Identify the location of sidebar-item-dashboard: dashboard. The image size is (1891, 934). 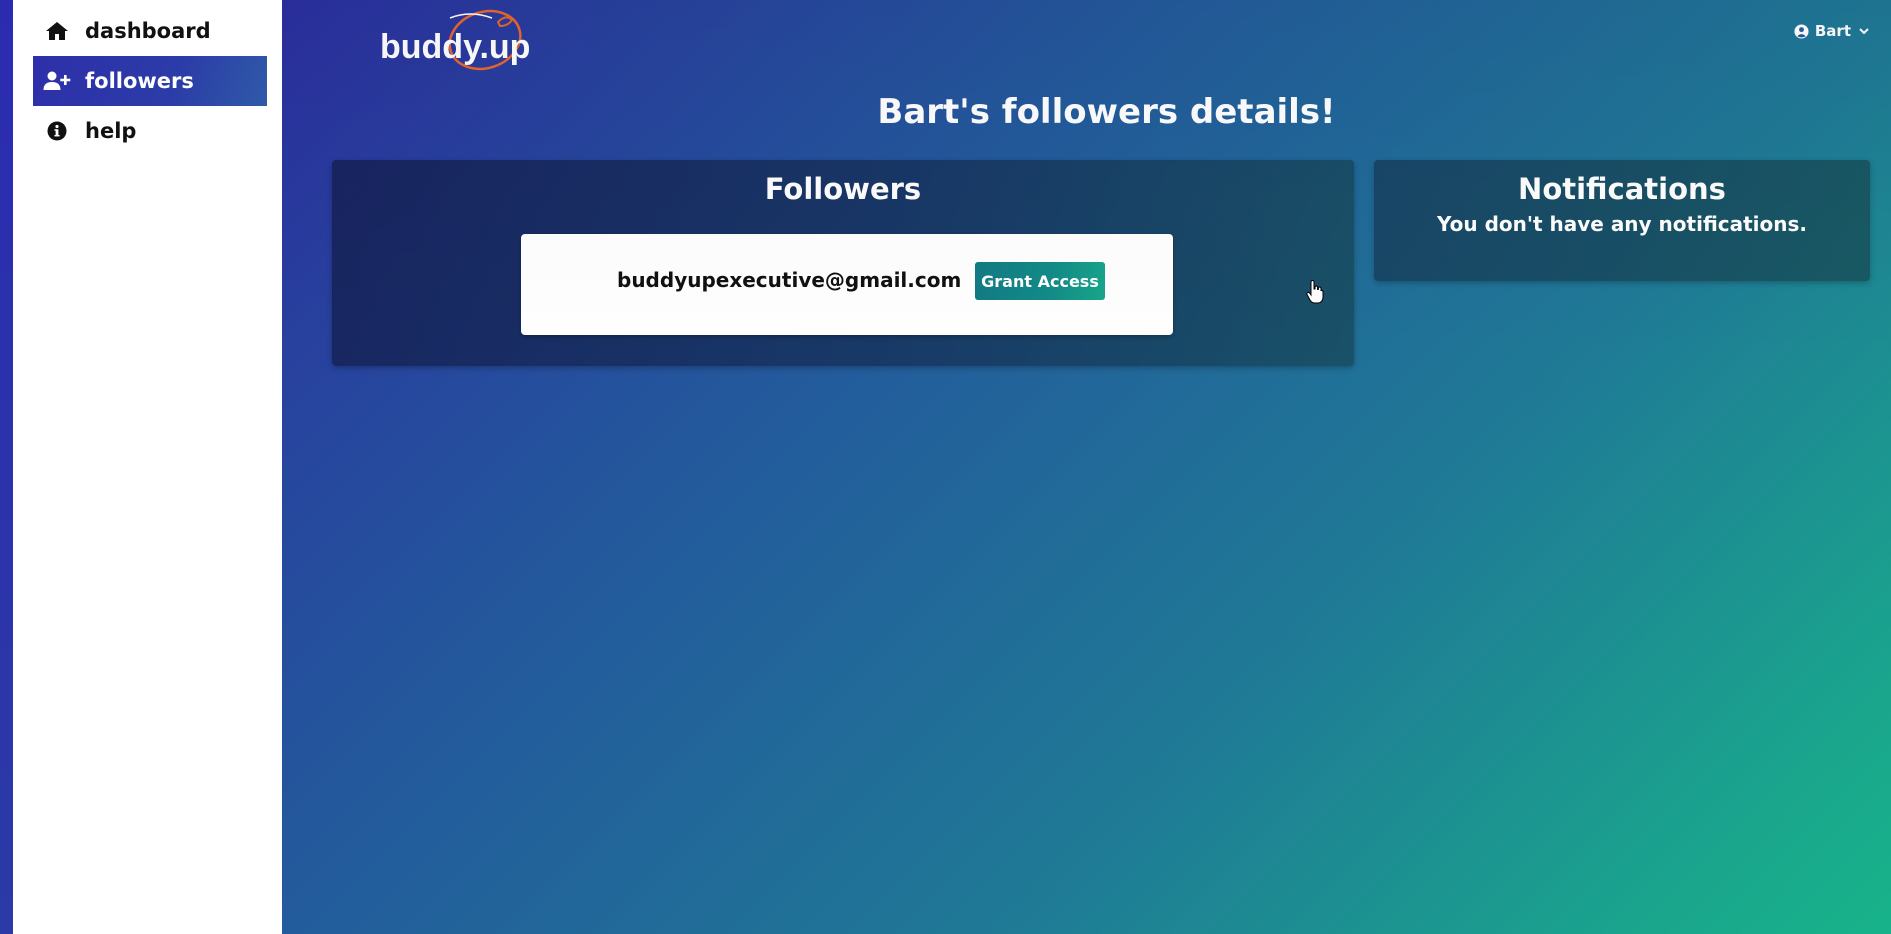
(150, 31).